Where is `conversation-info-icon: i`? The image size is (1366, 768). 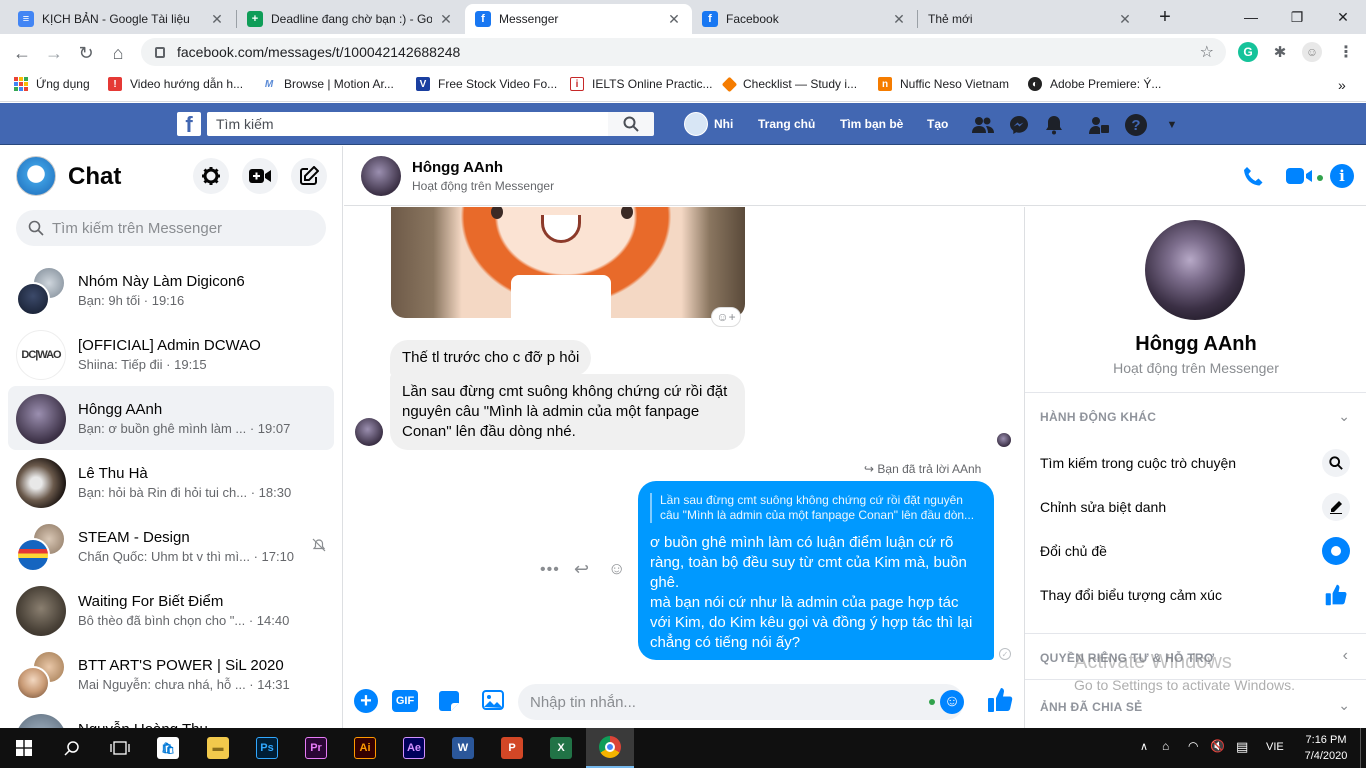 conversation-info-icon: i is located at coordinates (1342, 176).